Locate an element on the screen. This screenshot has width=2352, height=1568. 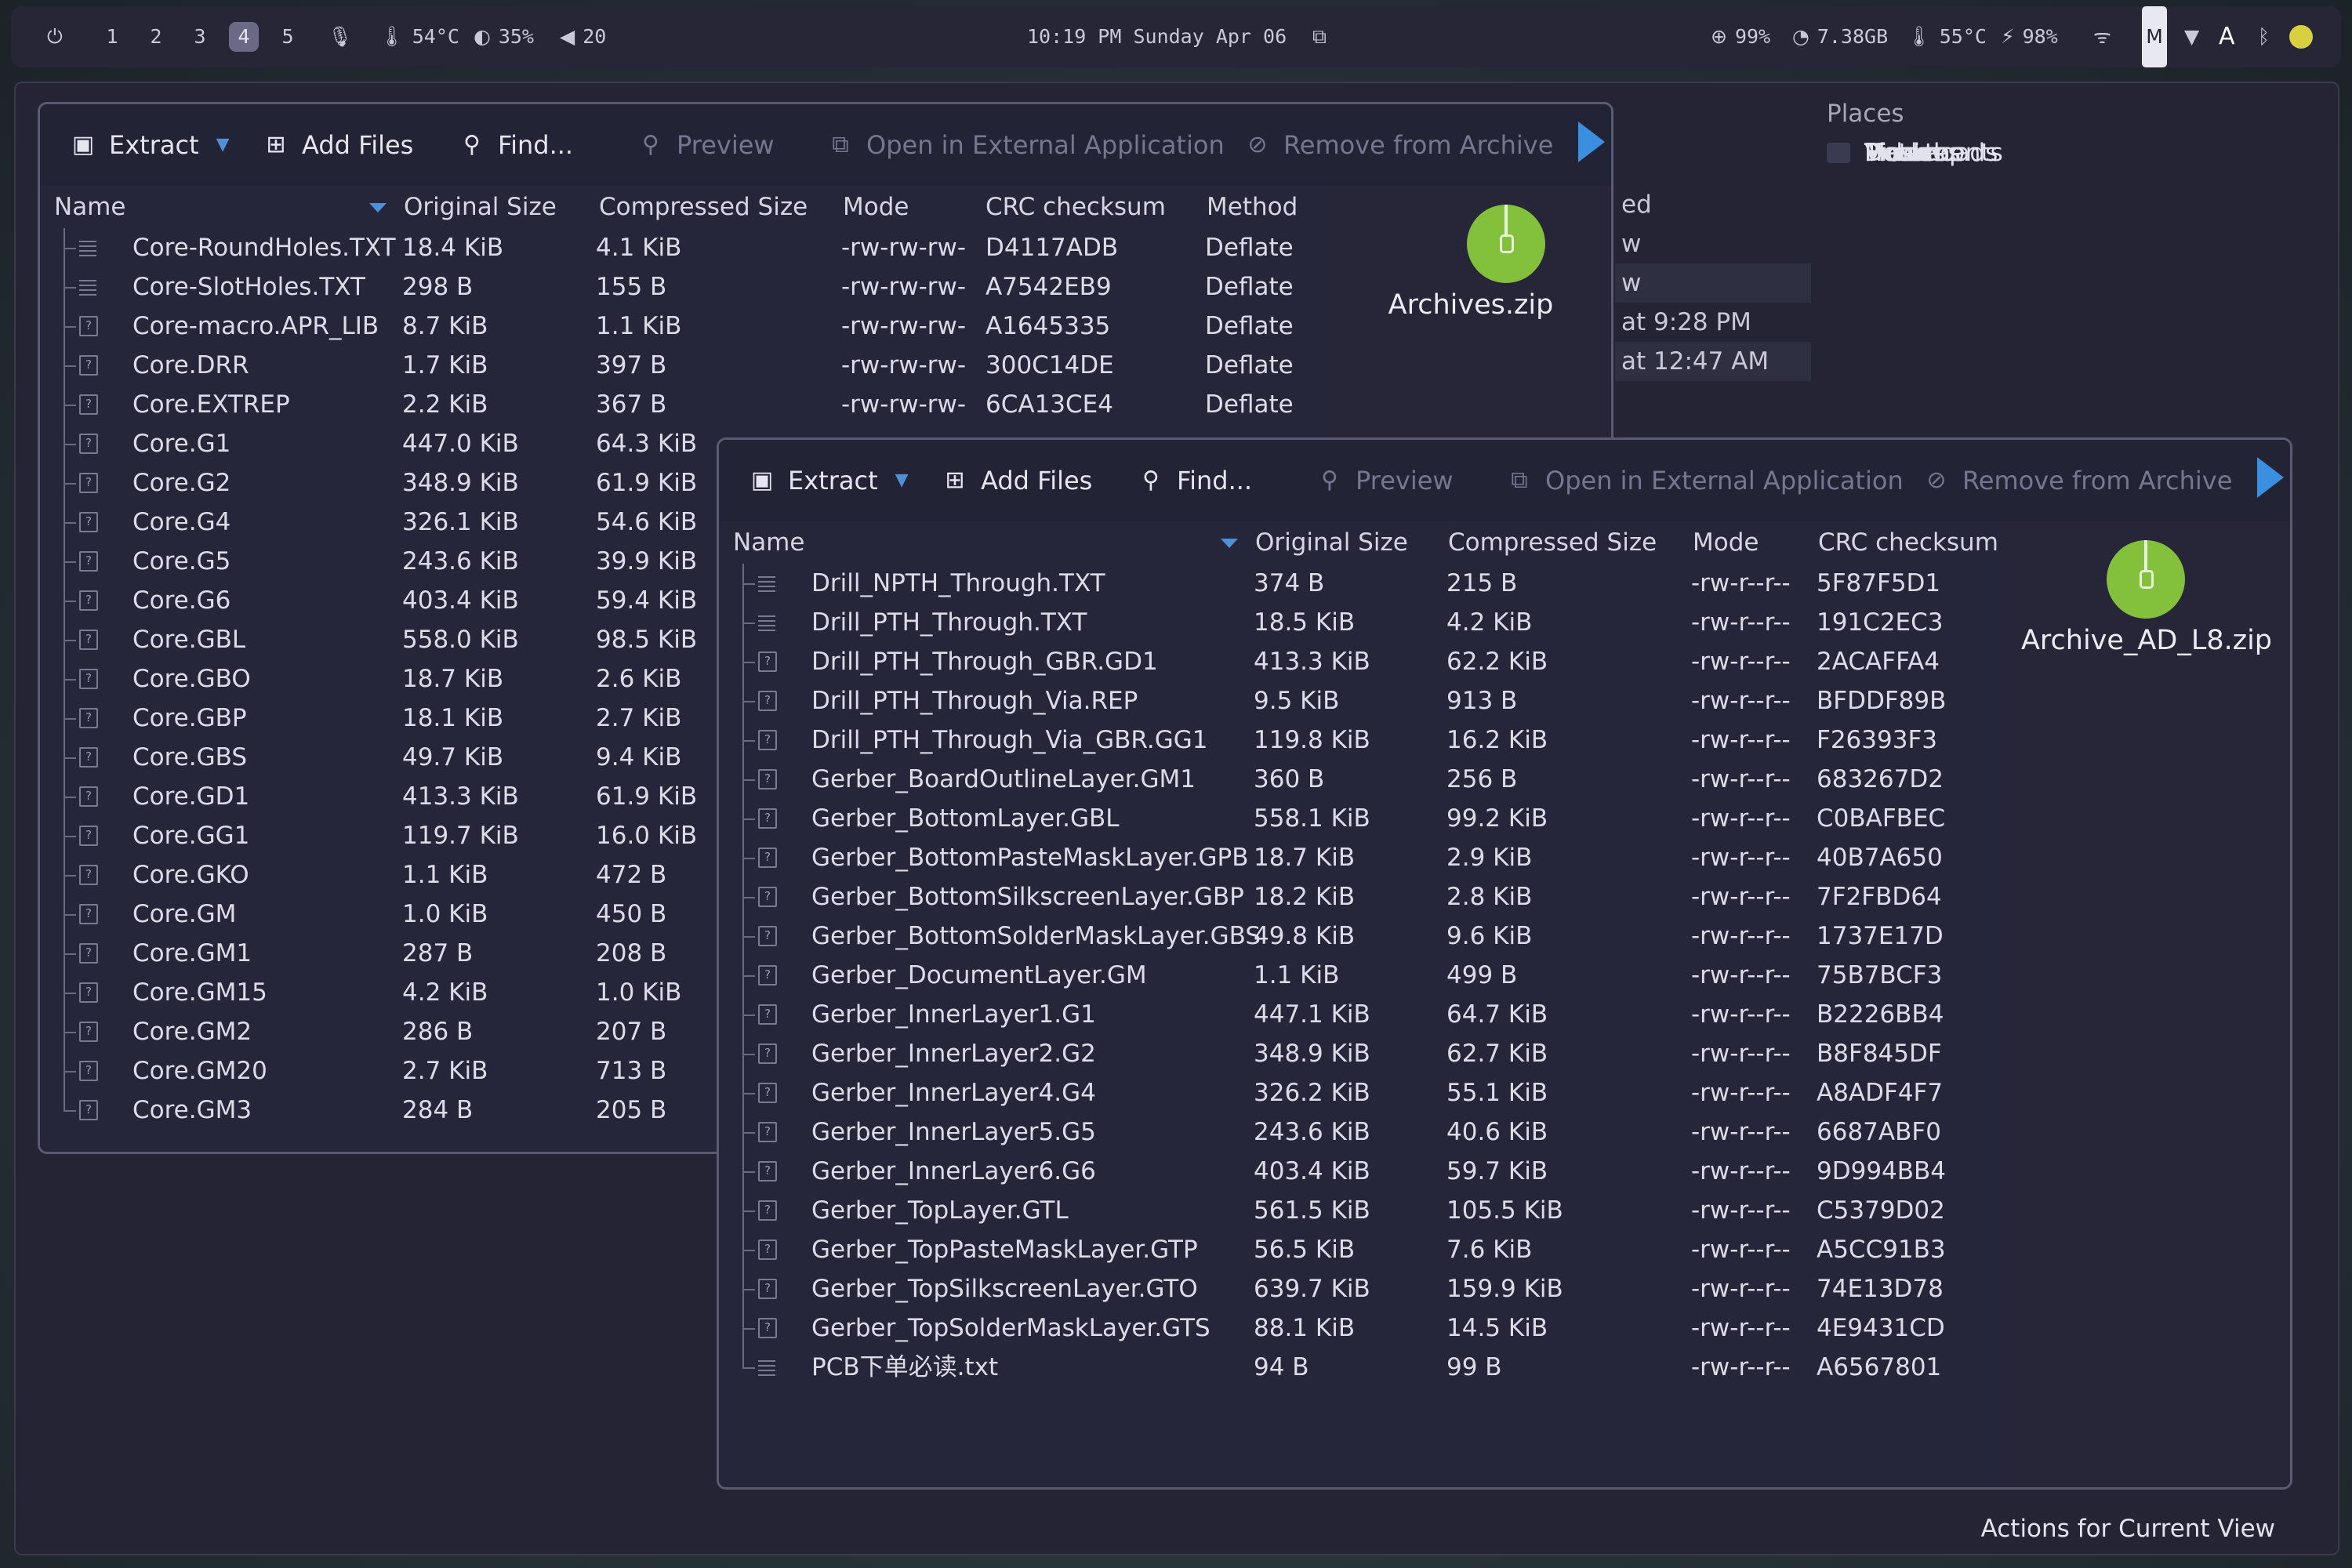
original-size: 243.6 KiB is located at coordinates (460, 561).